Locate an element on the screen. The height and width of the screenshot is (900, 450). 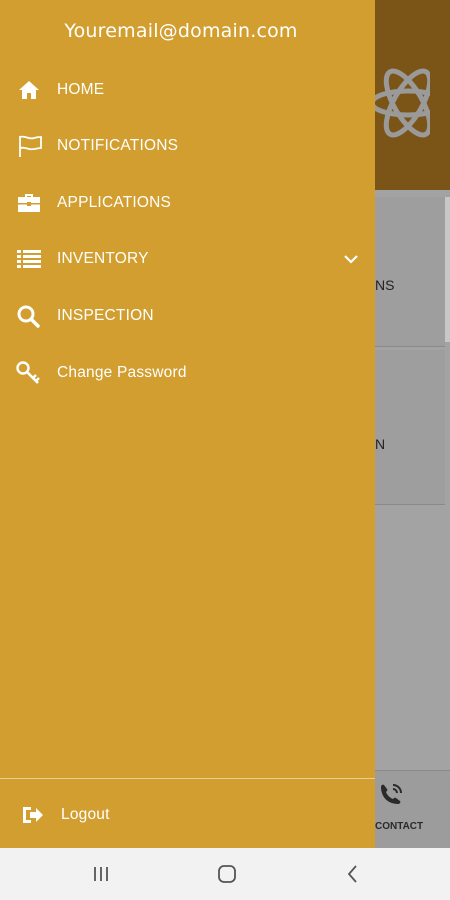
menu-item-label: INVENTORY is located at coordinates (103, 258).